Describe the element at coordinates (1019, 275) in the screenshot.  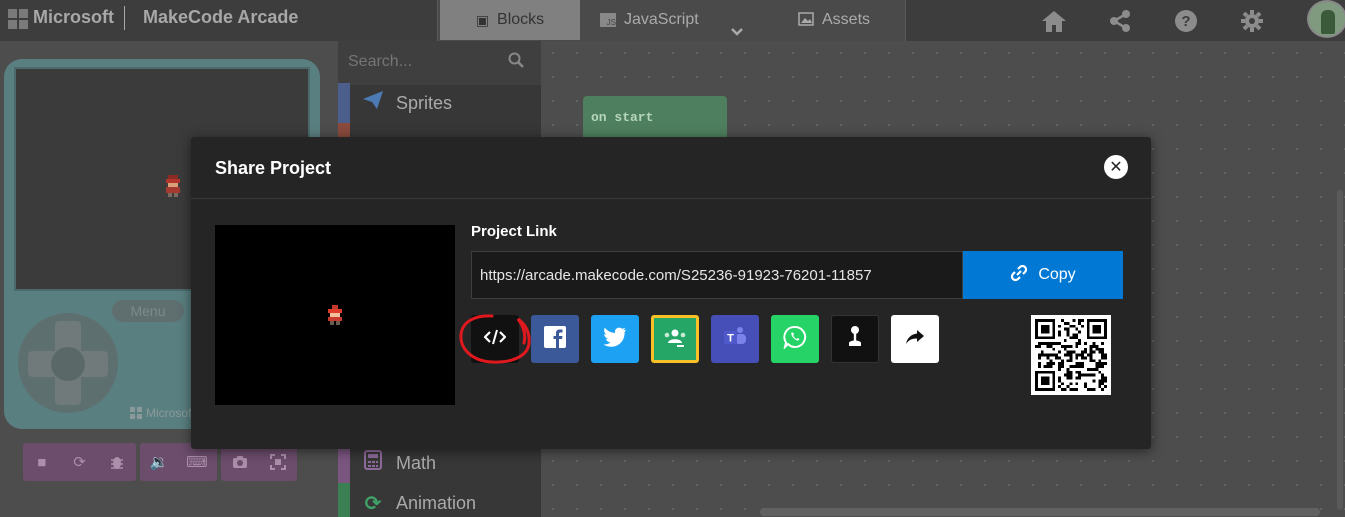
I see `link-icon` at that location.